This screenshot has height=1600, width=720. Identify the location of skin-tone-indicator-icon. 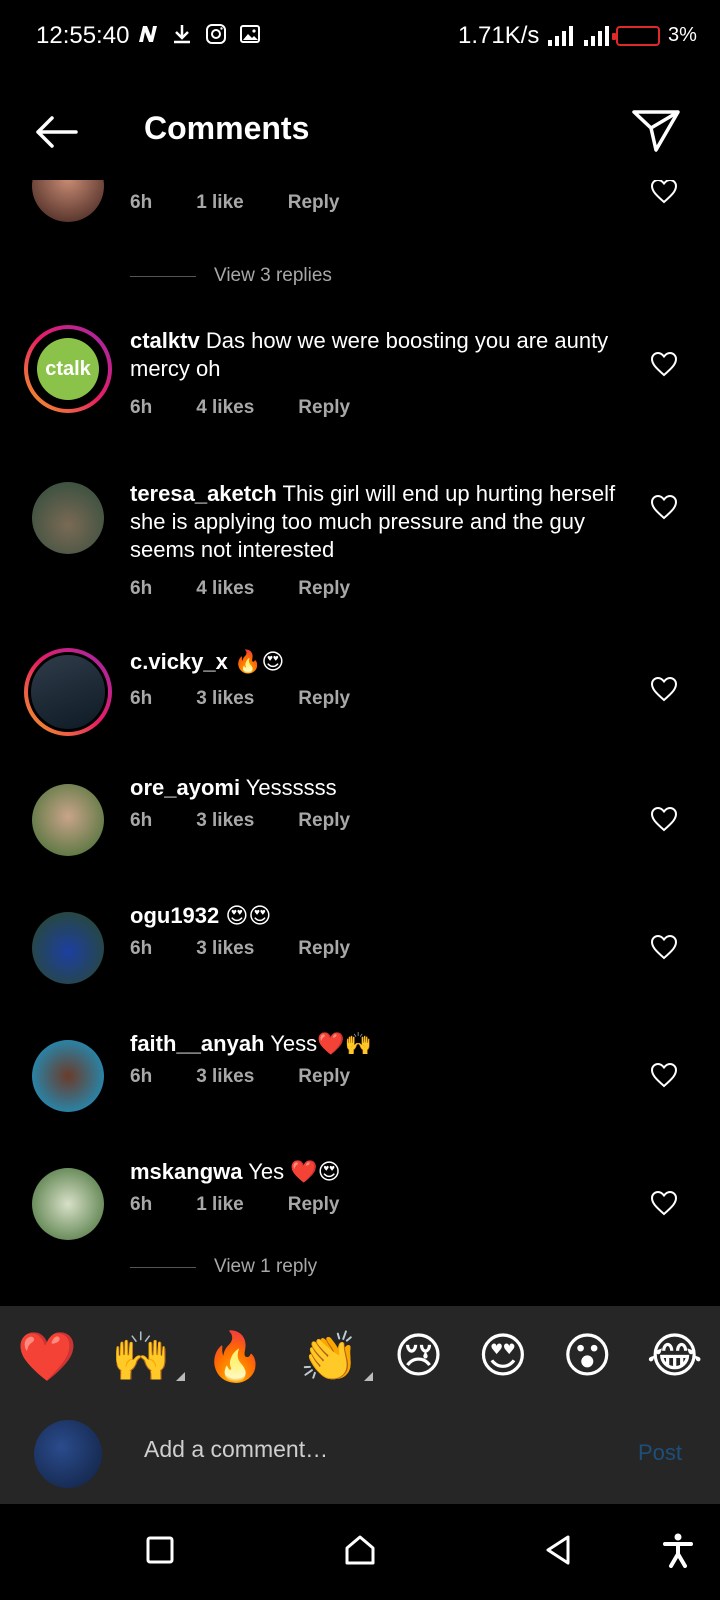
(181, 1376).